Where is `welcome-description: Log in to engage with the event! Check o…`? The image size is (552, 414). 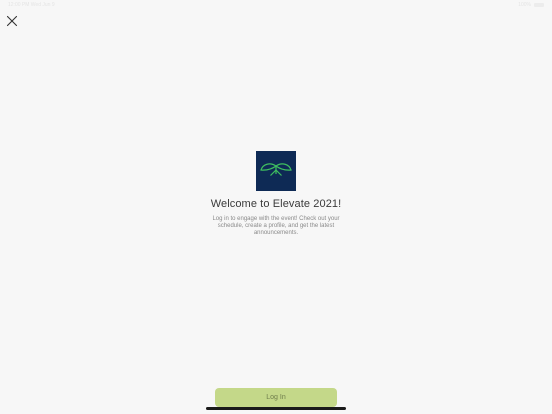
welcome-description: Log in to engage with the event! Check o… is located at coordinates (276, 226).